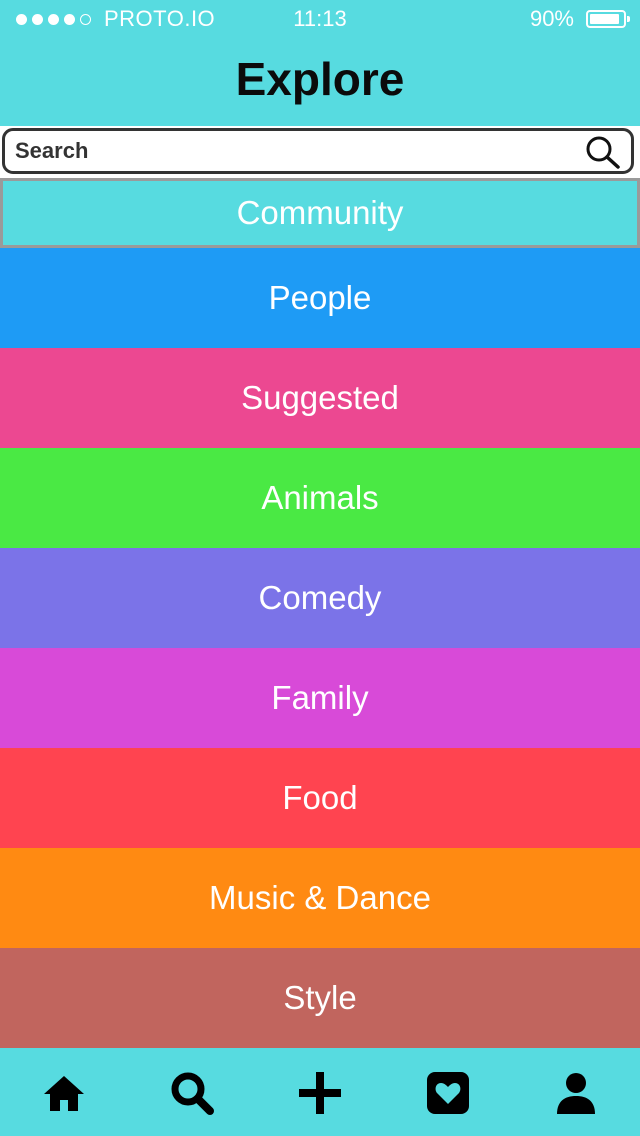 Image resolution: width=640 pixels, height=1136 pixels. I want to click on heart-icon, so click(448, 1093).